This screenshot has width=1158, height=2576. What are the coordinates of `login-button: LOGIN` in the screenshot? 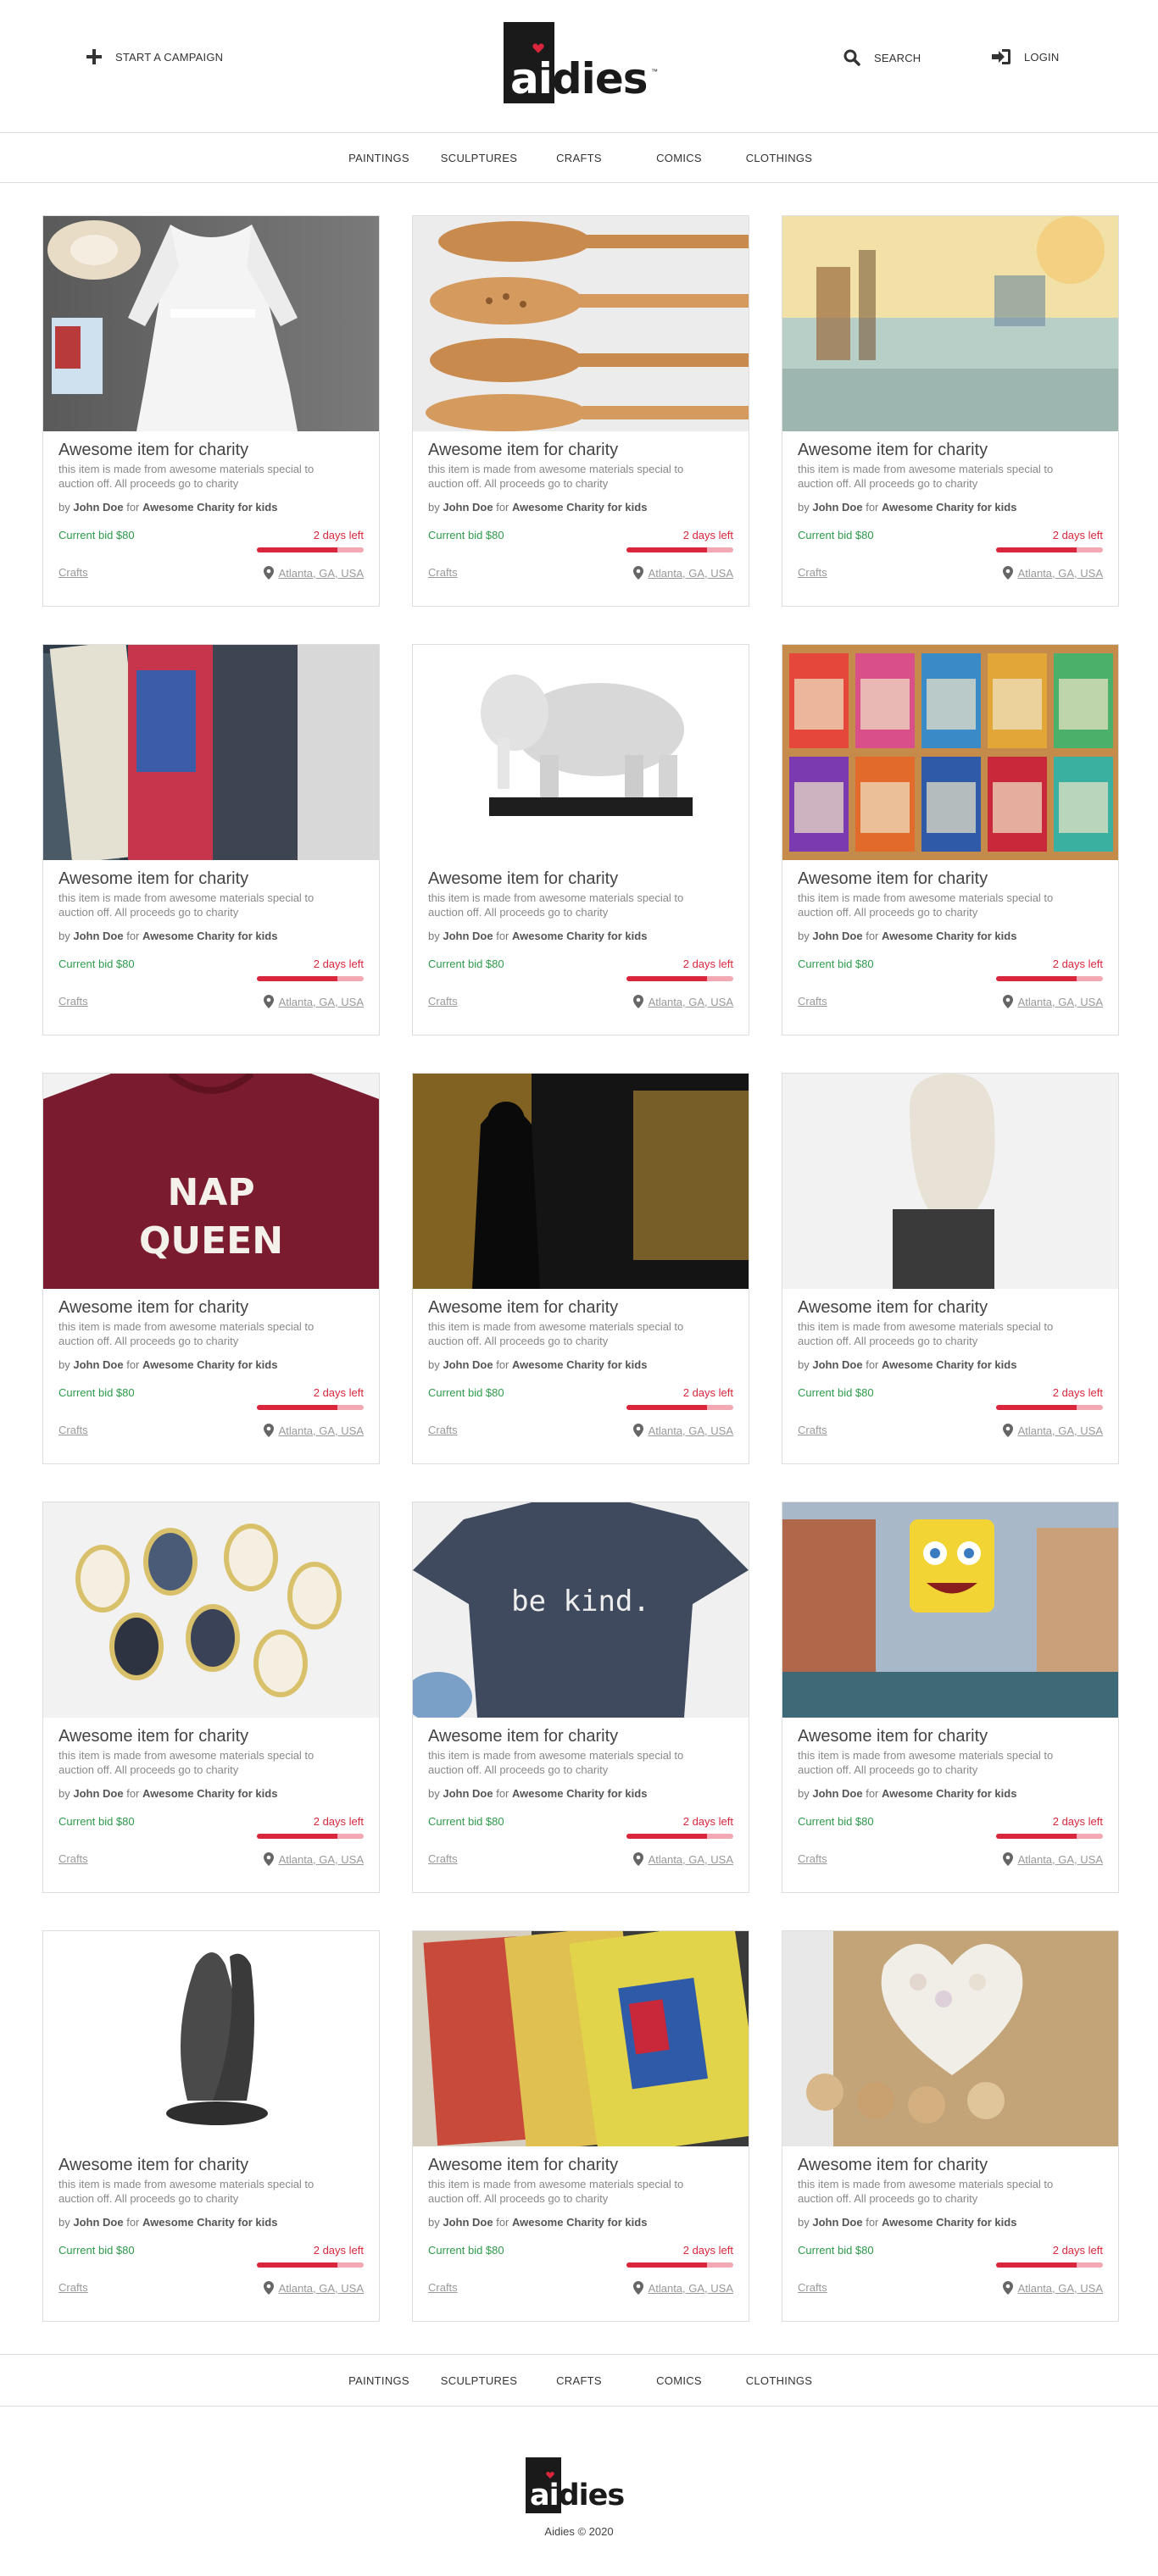 It's located at (1025, 56).